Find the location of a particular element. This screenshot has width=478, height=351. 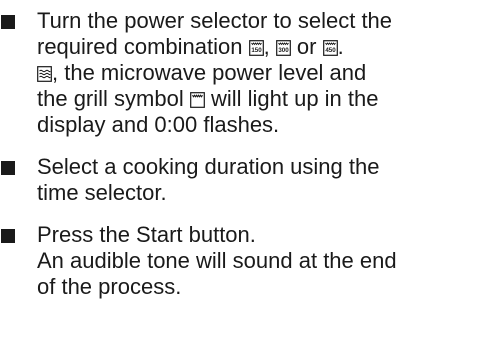

step-1-text-4b: will light up in the is located at coordinates (291, 98).